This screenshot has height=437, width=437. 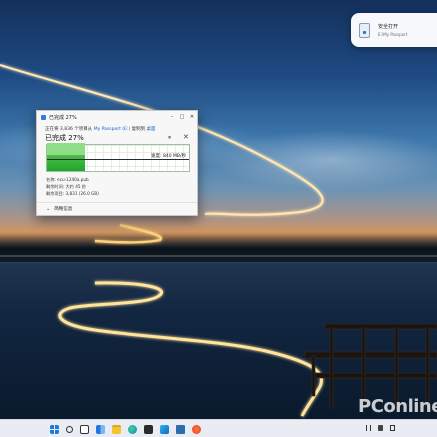 I want to click on divider, so click(x=117, y=202).